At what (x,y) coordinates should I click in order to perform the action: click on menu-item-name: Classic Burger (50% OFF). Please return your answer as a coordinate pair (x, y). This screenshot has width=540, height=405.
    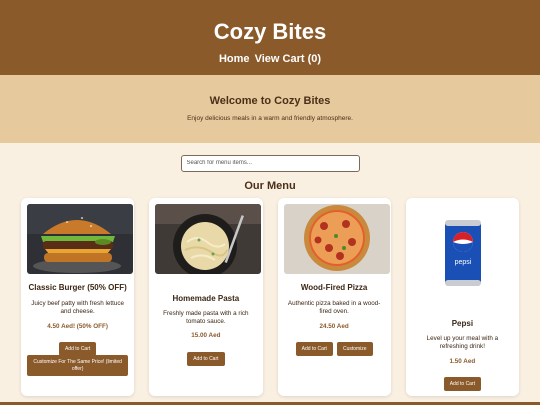
    Looking at the image, I should click on (77, 287).